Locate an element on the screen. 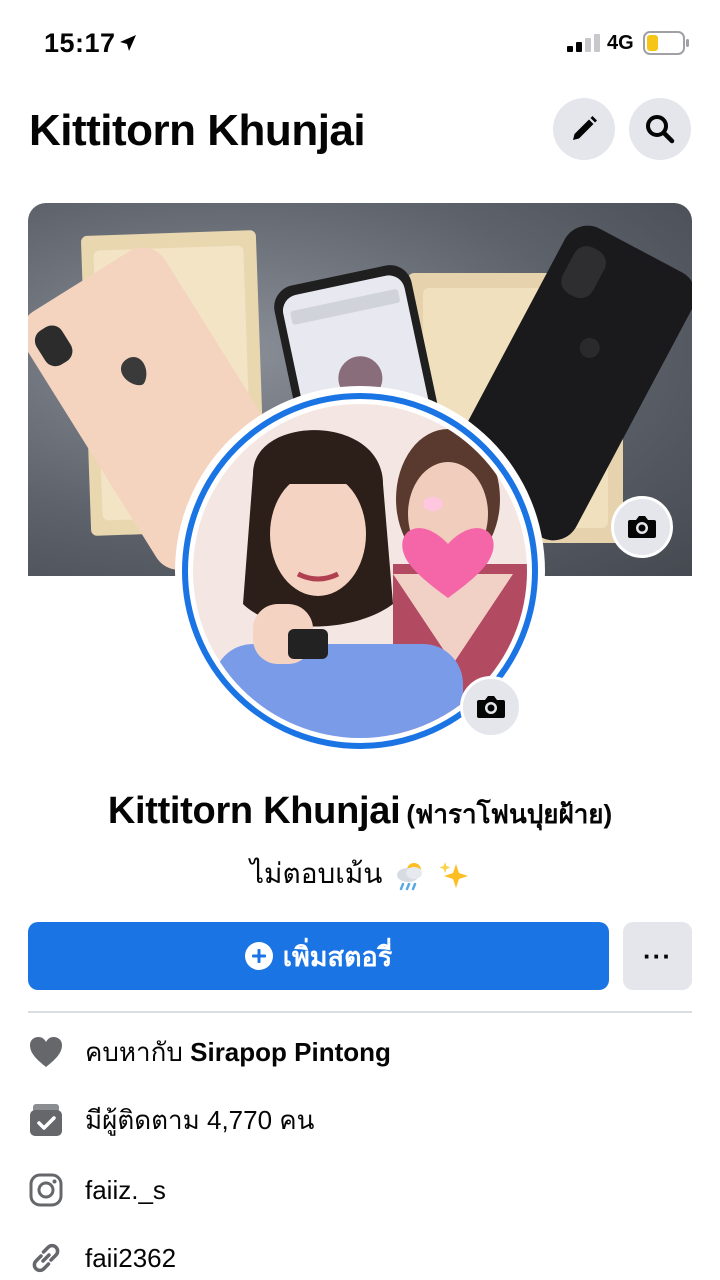 The image size is (720, 1280). status-bar: 15:17 4G is located at coordinates (360, 44).